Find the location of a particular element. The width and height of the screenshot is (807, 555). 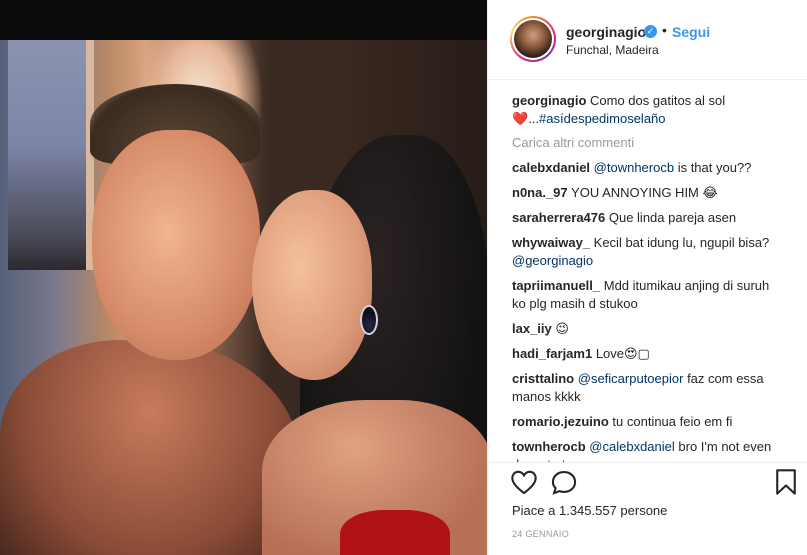

post-date: 24 GENNAIO is located at coordinates (540, 534).